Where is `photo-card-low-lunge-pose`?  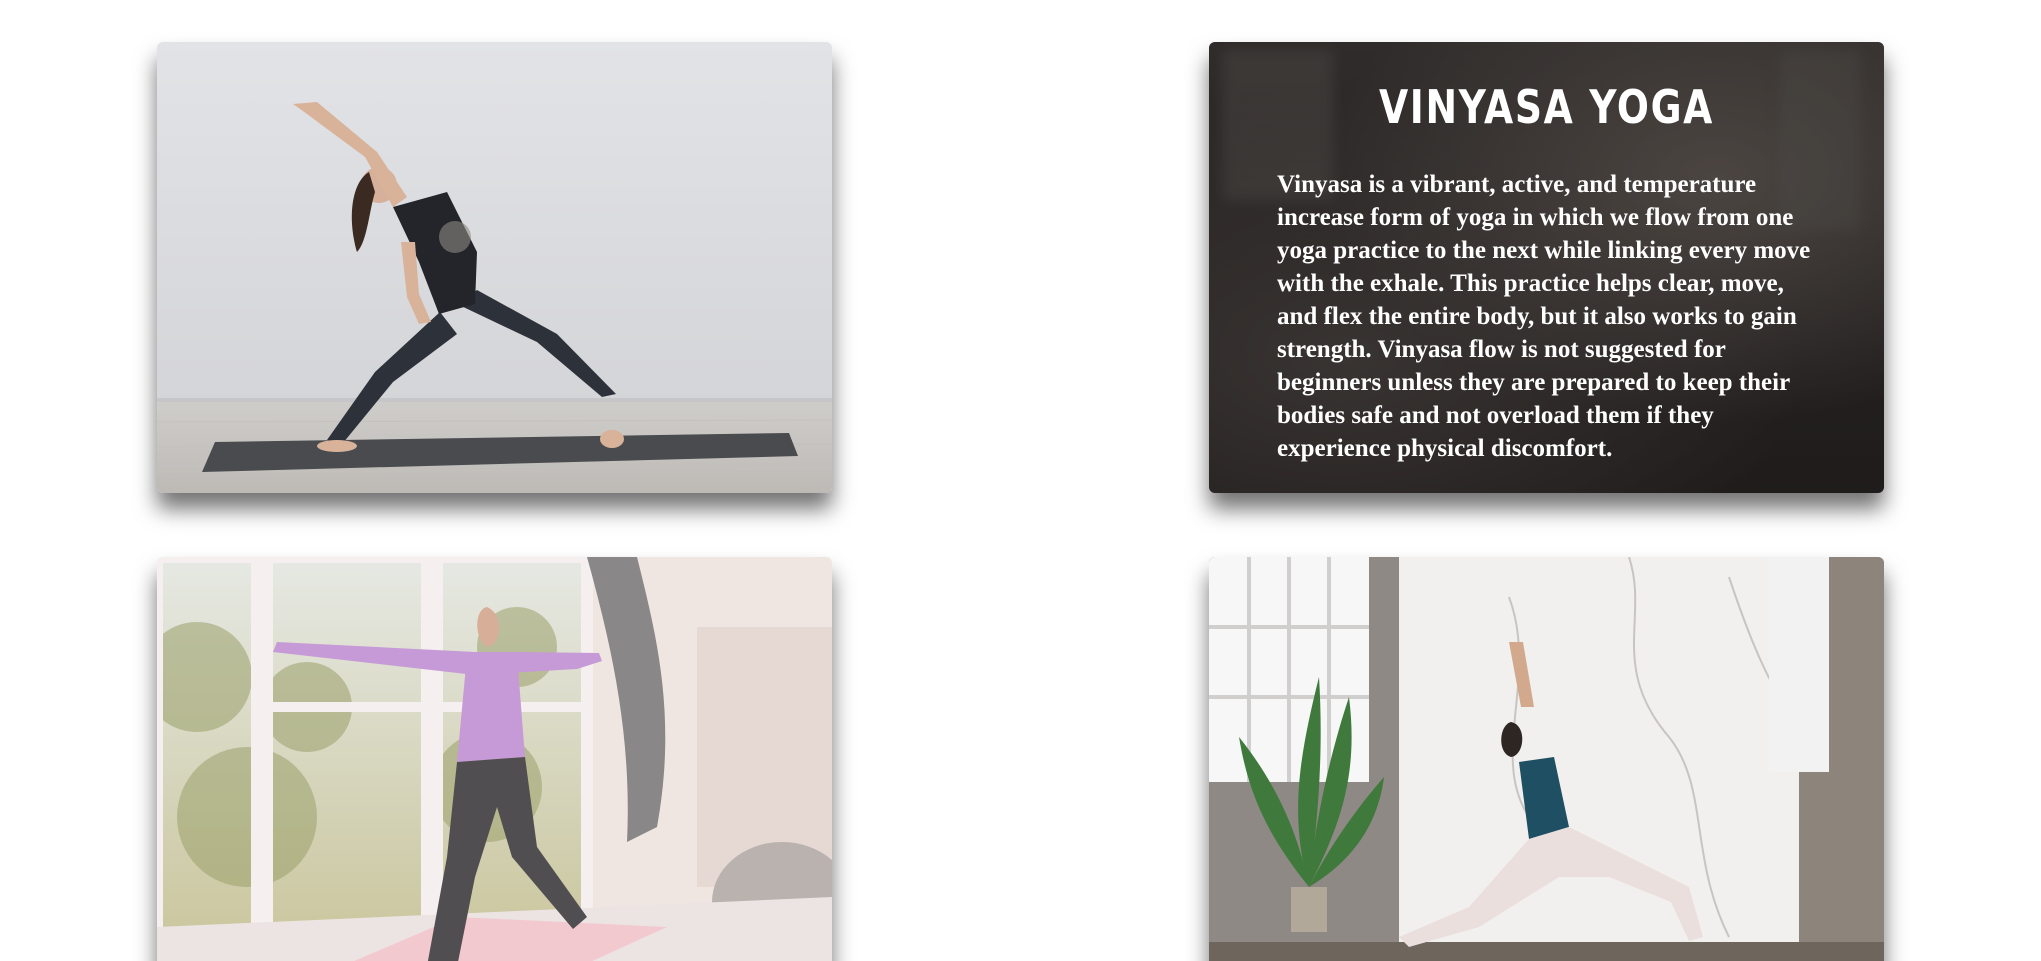
photo-card-low-lunge-pose is located at coordinates (1546, 759).